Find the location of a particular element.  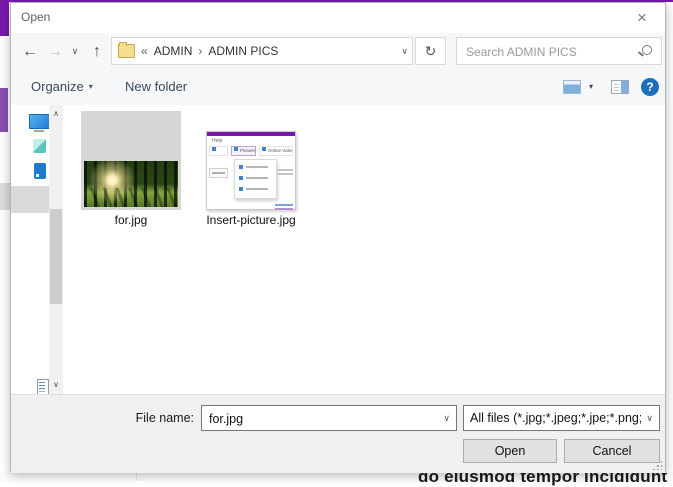

close-icon: × is located at coordinates (642, 18).